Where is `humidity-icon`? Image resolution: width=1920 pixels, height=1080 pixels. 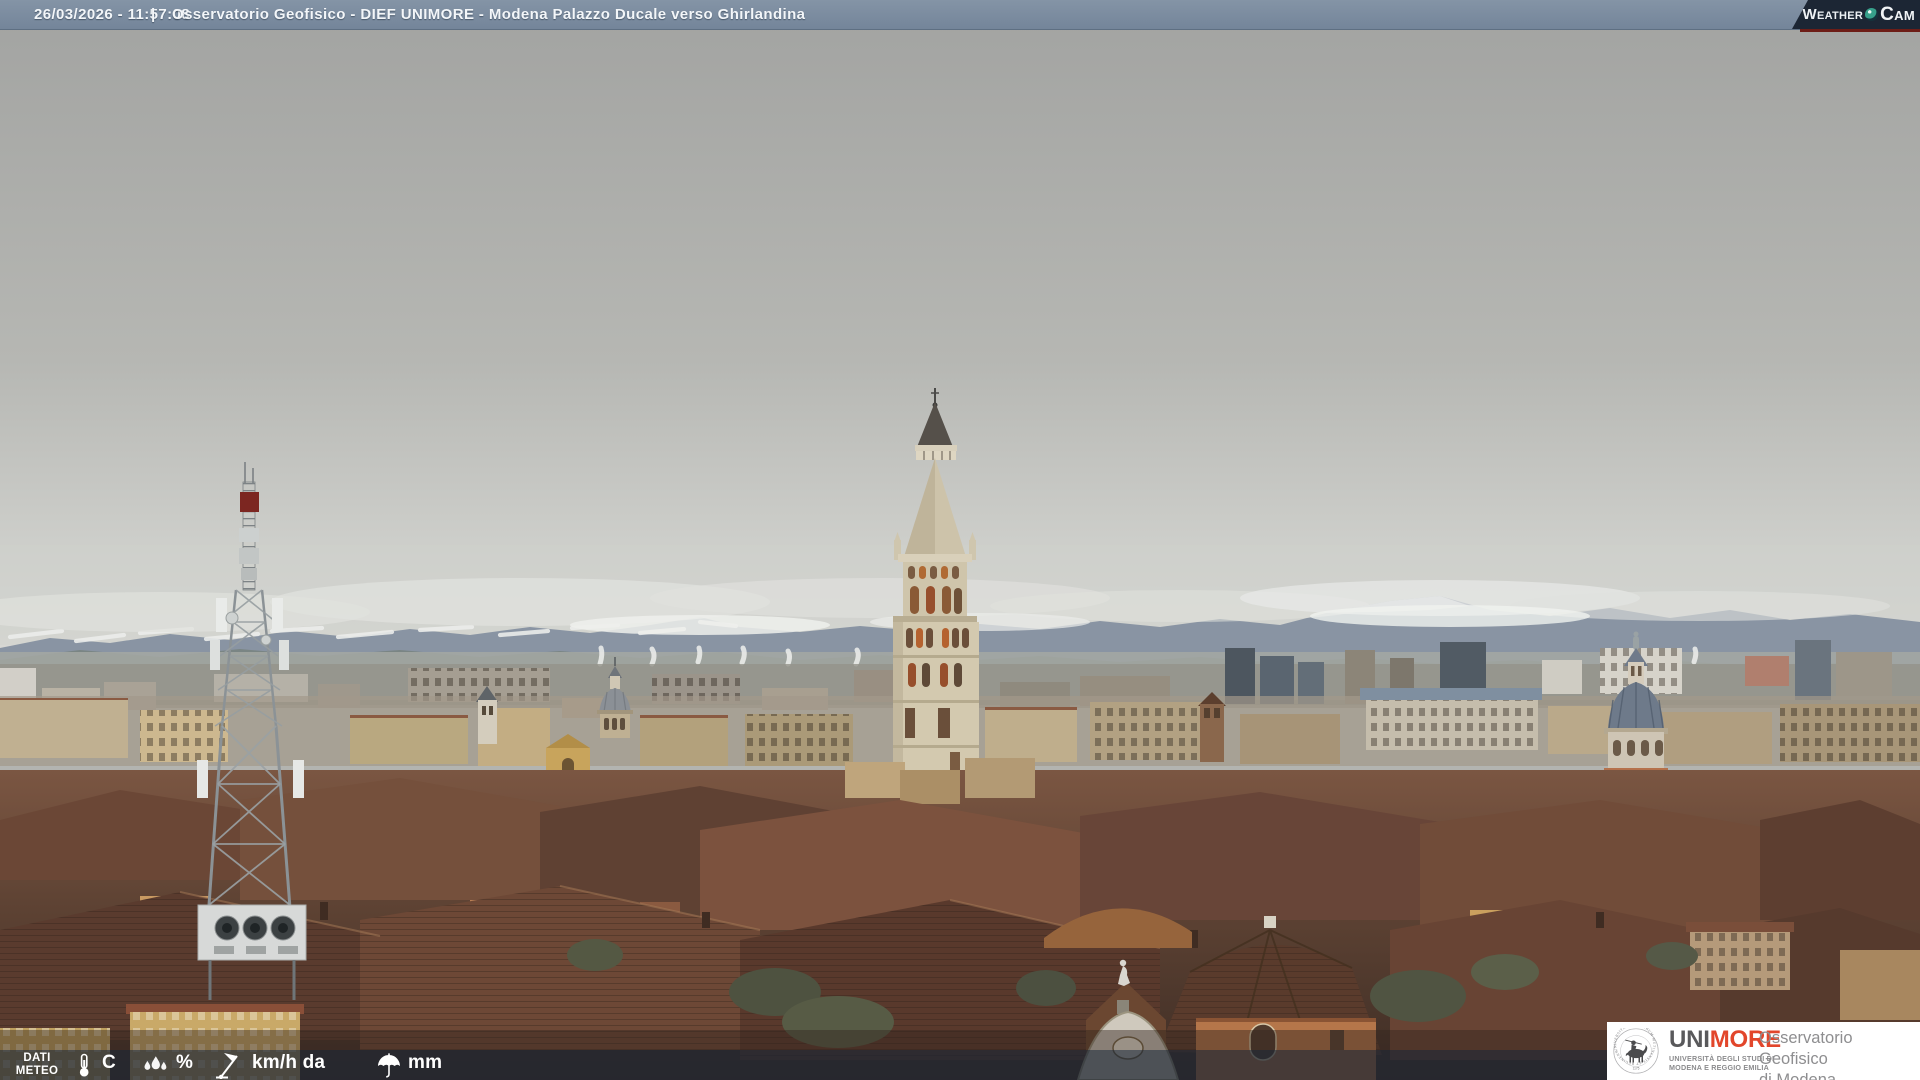
humidity-icon is located at coordinates (155, 1063).